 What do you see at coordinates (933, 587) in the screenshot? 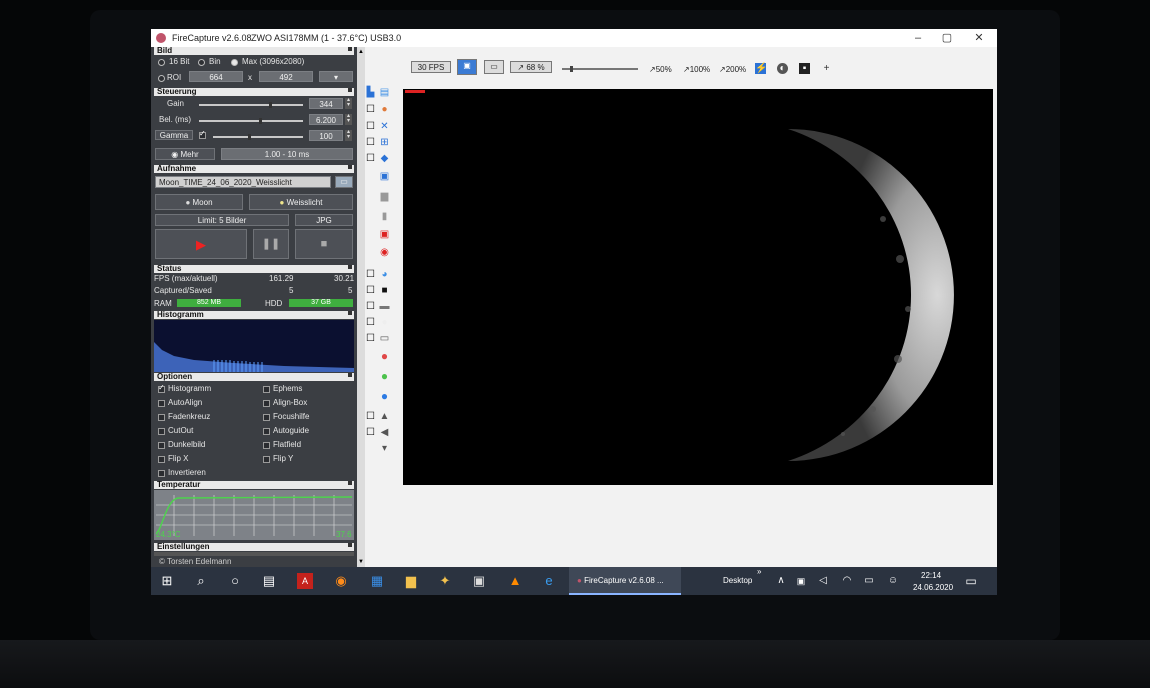
I see `clock-date: 24.06.2020` at bounding box center [933, 587].